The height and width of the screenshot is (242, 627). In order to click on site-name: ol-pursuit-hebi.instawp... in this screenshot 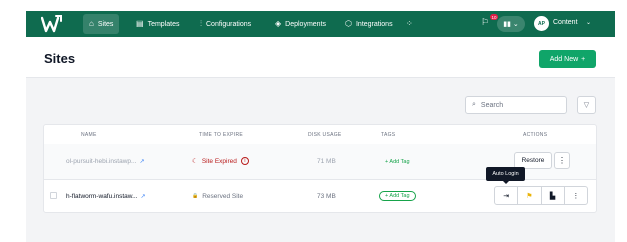, I will do `click(101, 161)`.